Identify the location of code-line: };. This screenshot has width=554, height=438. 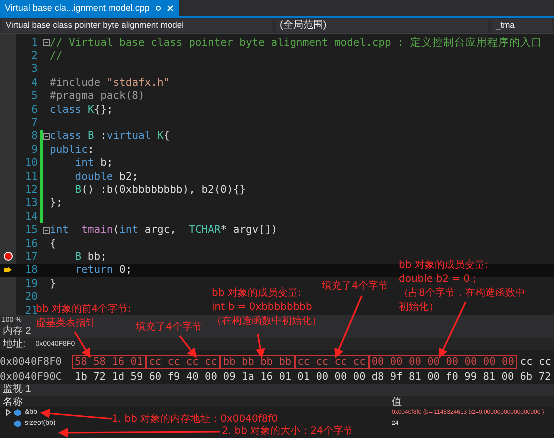
(56, 203).